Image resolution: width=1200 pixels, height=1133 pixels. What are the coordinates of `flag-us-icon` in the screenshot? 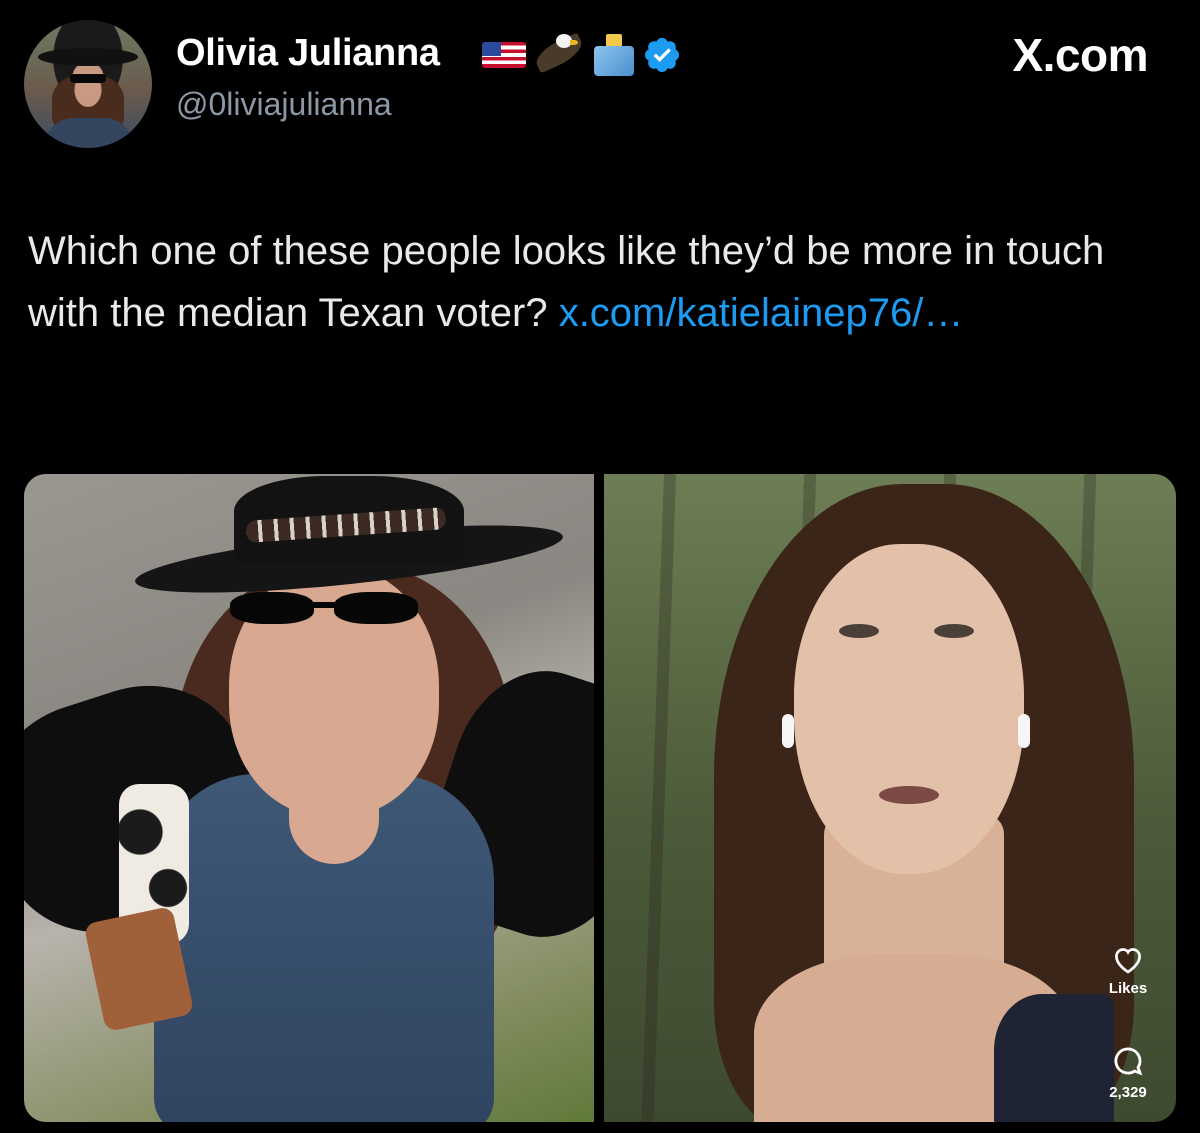 It's located at (504, 55).